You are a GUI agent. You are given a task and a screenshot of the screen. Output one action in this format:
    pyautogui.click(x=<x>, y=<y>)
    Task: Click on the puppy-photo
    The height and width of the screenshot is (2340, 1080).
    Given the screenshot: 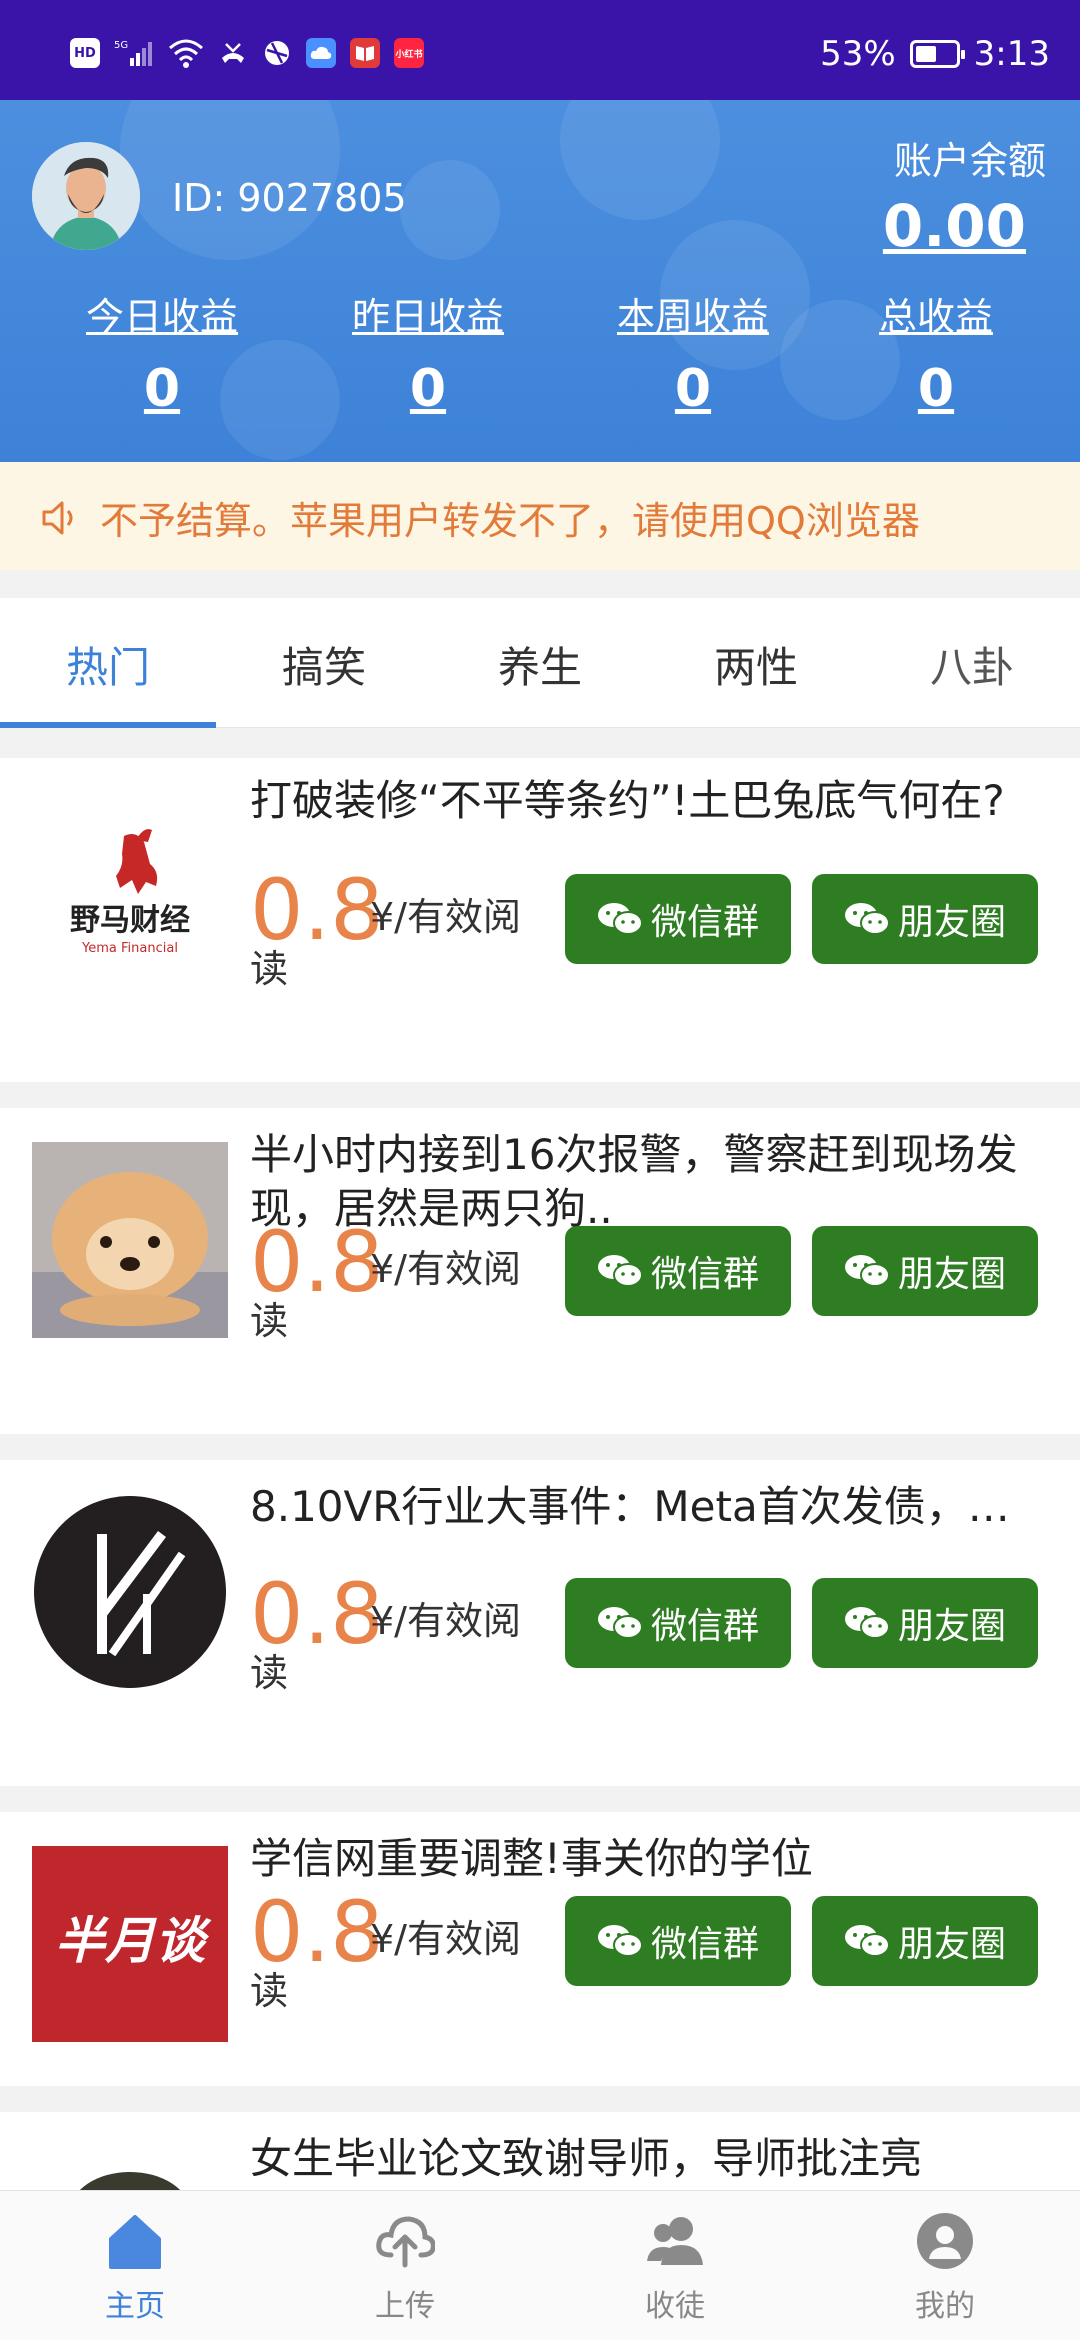 What is the action you would take?
    pyautogui.click(x=130, y=1240)
    